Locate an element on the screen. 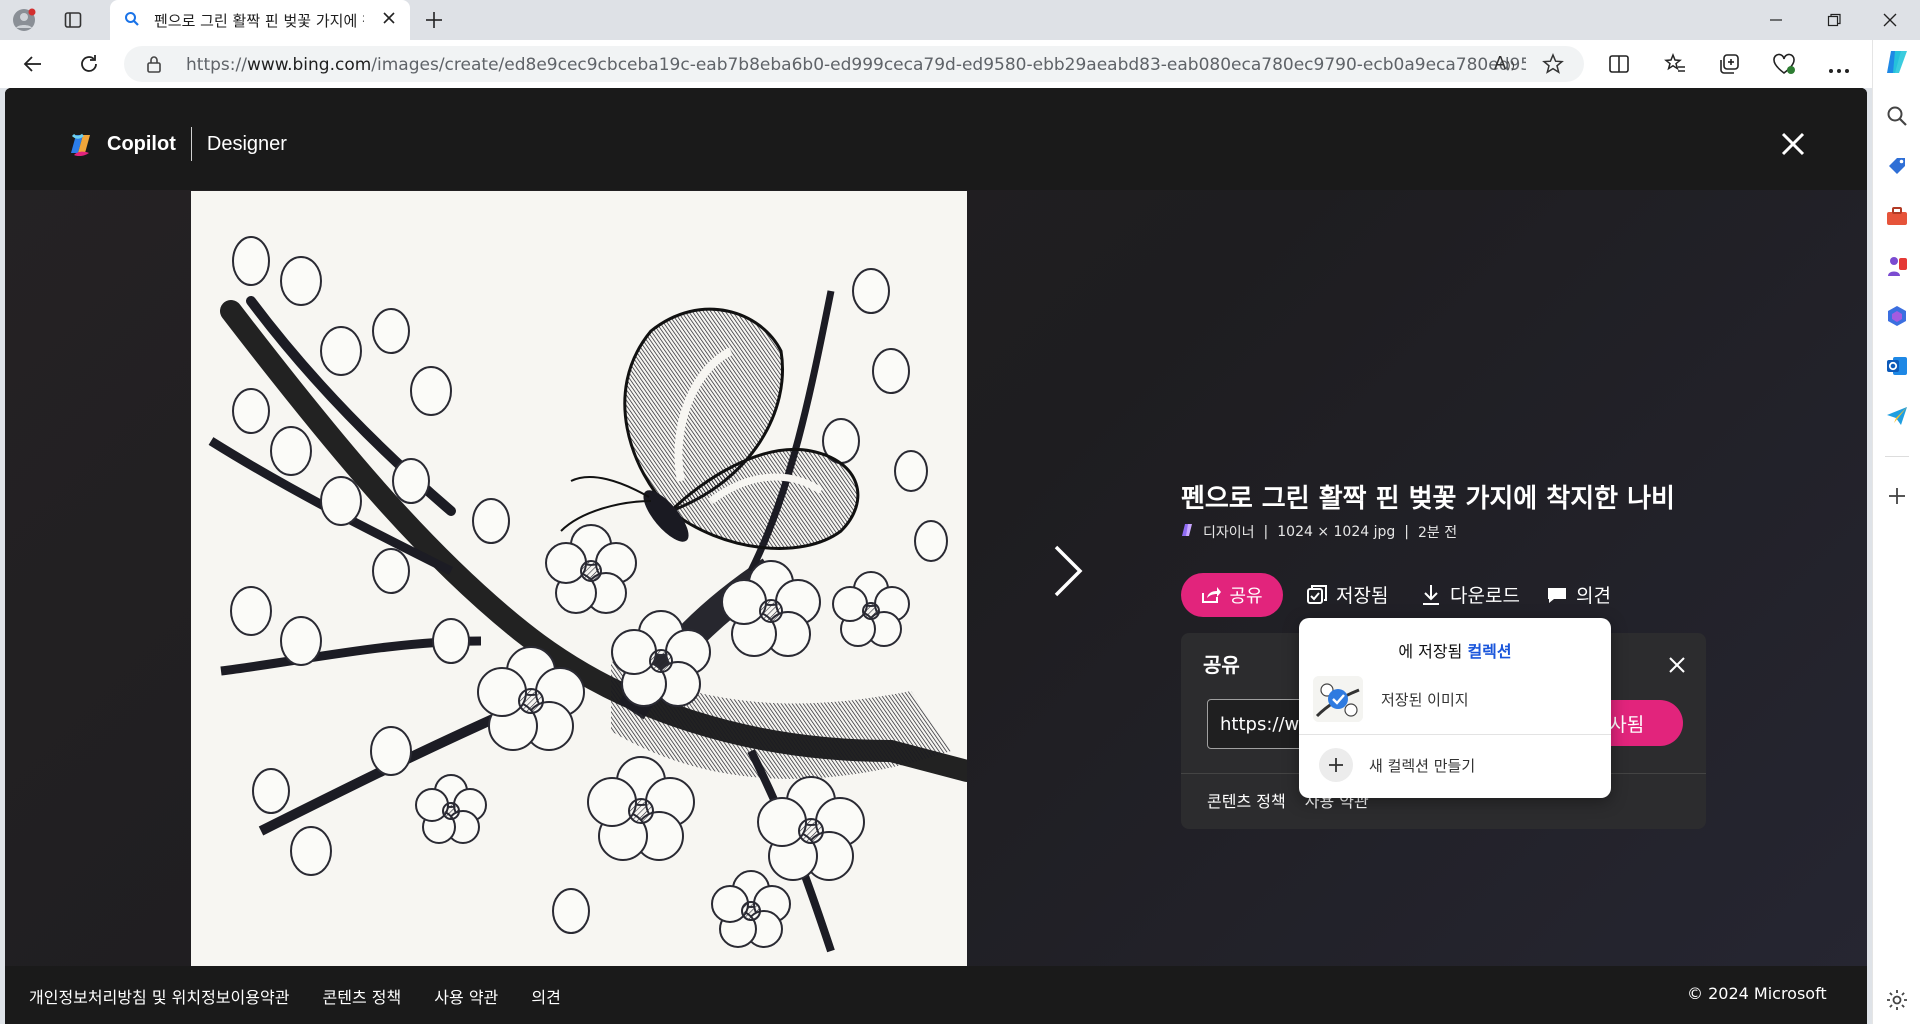  chevron-right-icon is located at coordinates (1068, 571).